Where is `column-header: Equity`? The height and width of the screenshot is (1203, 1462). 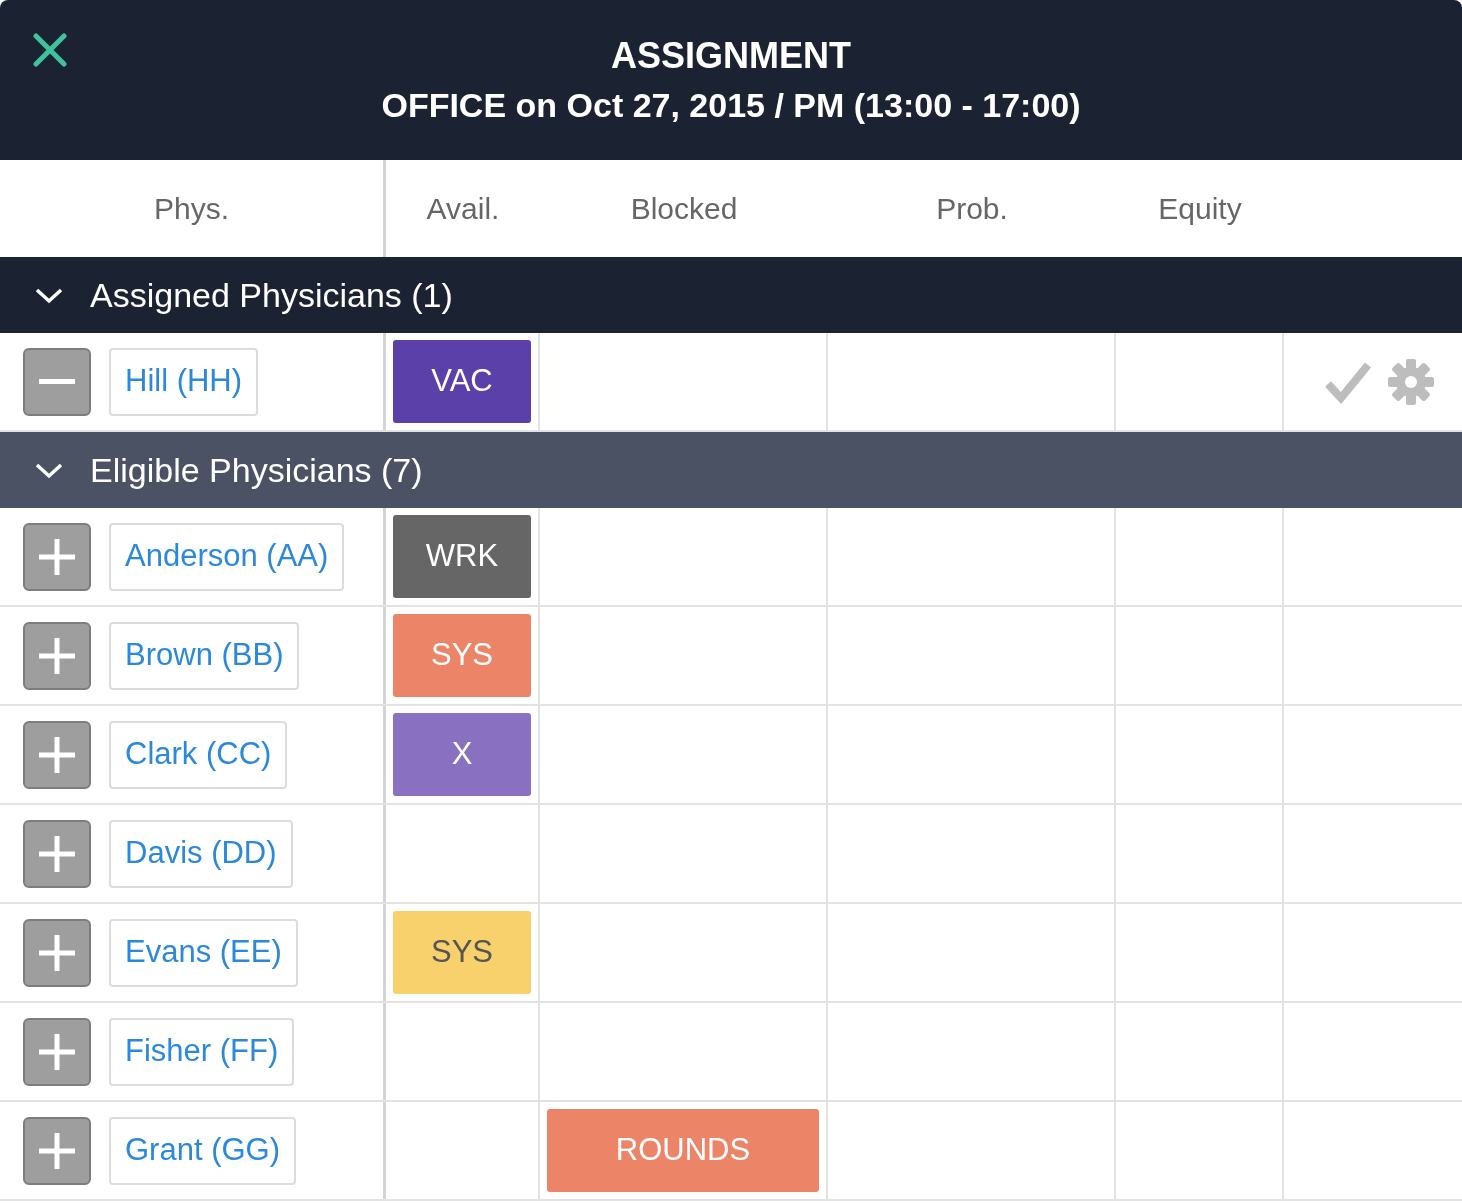 column-header: Equity is located at coordinates (1200, 208).